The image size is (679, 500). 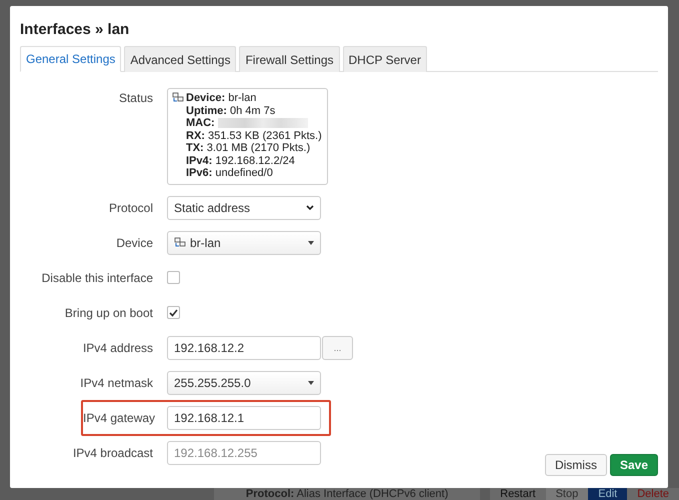 What do you see at coordinates (130, 207) in the screenshot?
I see `field-label: Protocol` at bounding box center [130, 207].